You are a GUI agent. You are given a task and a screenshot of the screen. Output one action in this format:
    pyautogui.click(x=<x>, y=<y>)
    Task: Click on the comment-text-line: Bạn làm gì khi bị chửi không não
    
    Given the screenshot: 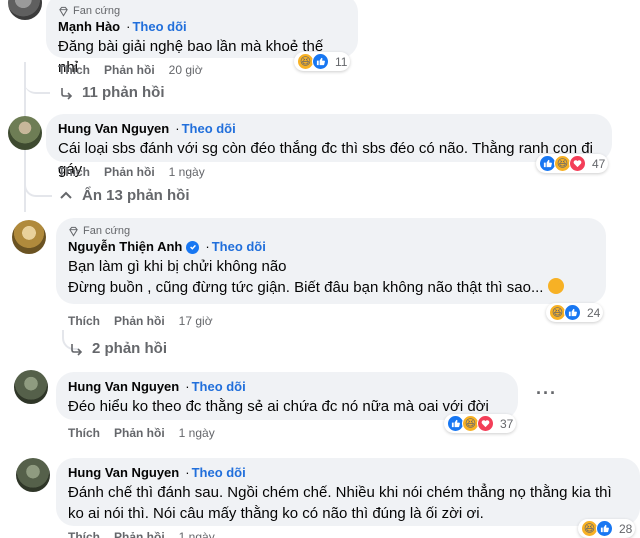 What is the action you would take?
    pyautogui.click(x=177, y=266)
    